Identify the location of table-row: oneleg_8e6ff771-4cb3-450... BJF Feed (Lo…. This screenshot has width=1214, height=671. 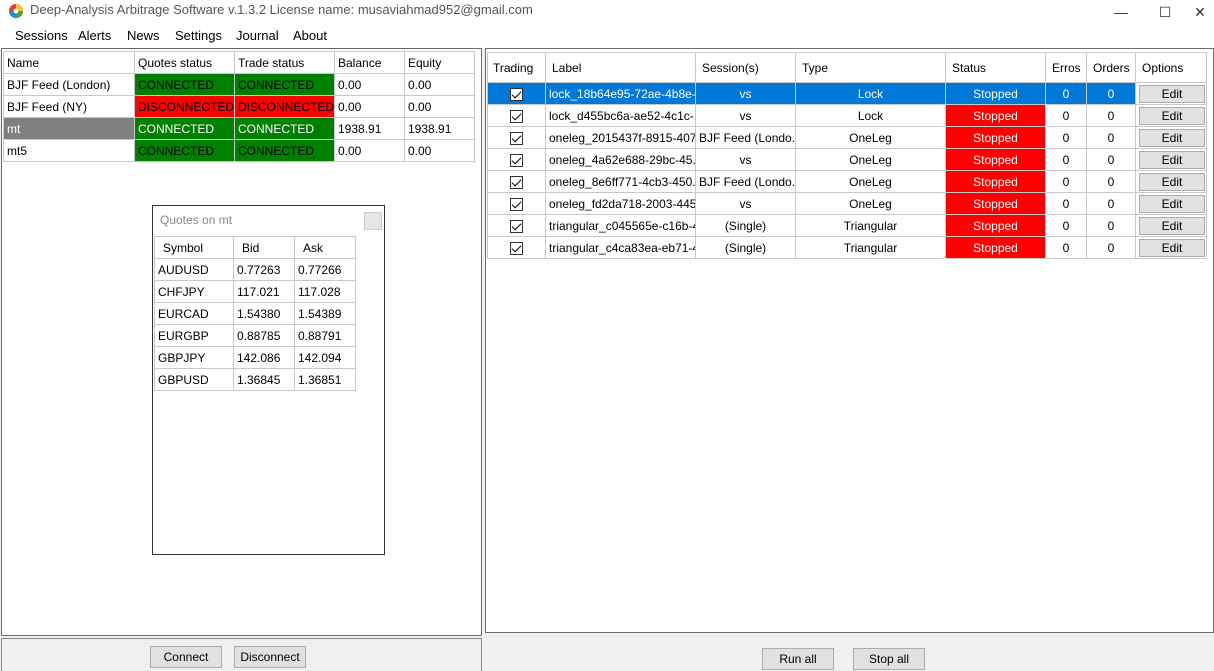
(847, 181).